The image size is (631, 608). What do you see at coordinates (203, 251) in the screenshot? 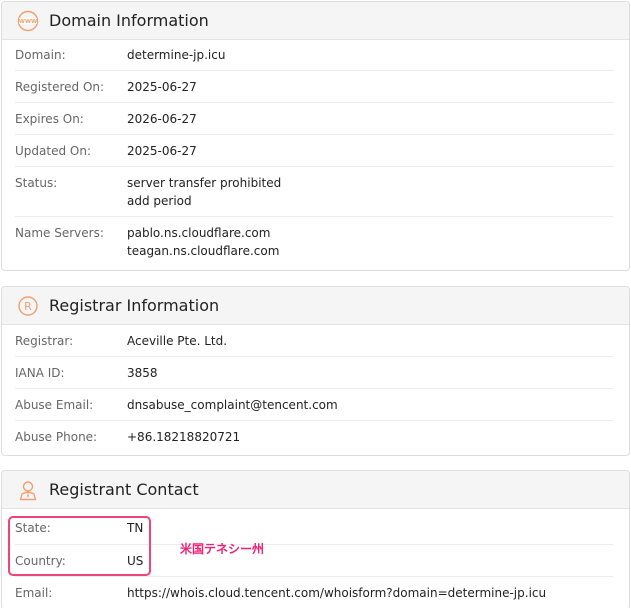
I see `name-server-line: teagan.ns.cloudflare.com` at bounding box center [203, 251].